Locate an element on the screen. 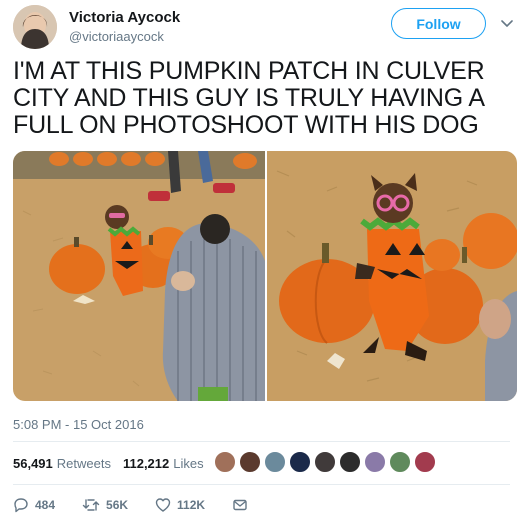 This screenshot has width=523, height=522. retweets-count: 56,491 is located at coordinates (33, 463).